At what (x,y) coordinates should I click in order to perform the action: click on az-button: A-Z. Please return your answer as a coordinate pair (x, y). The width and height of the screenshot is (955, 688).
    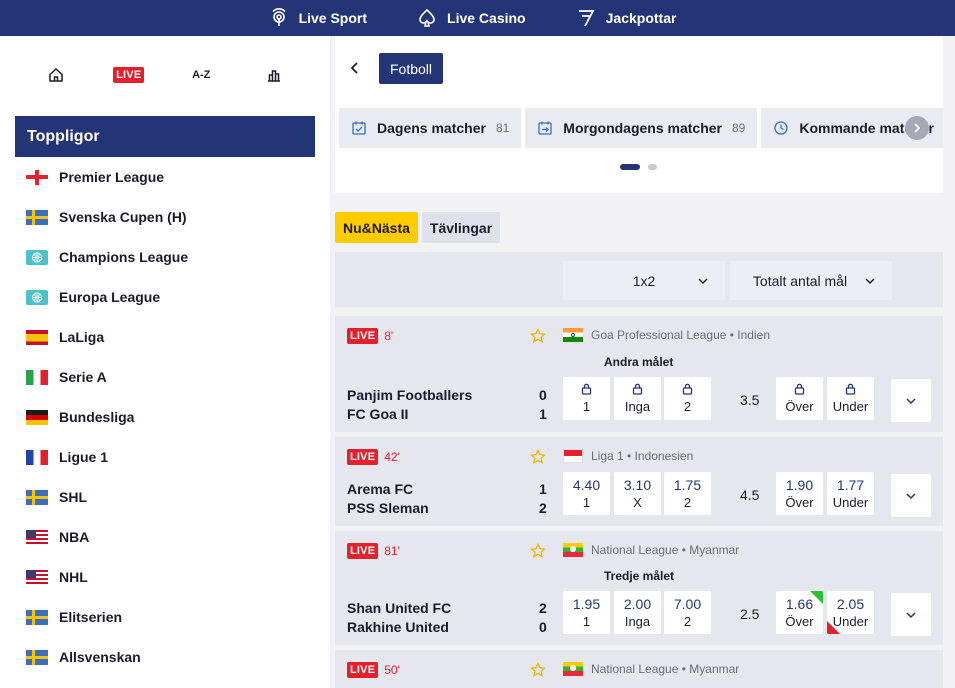
    Looking at the image, I should click on (201, 75).